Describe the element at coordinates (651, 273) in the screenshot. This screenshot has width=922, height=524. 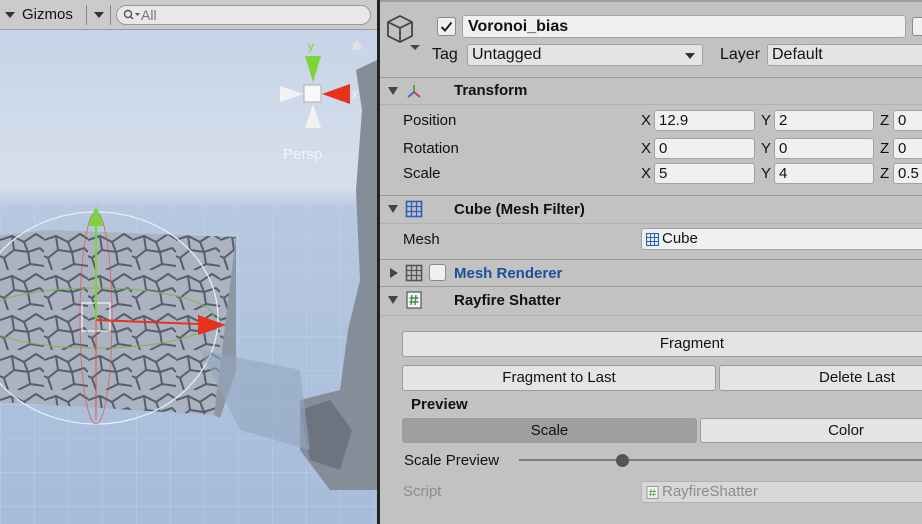
I see `mesh-renderer-header: Mesh Renderer` at that location.